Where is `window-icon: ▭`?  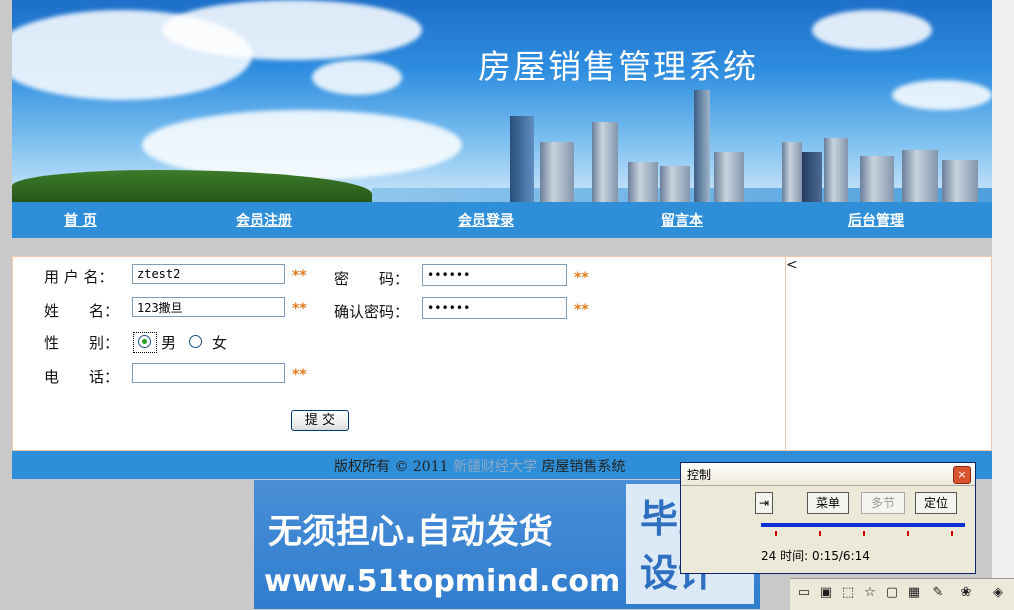
window-icon: ▭ is located at coordinates (804, 593).